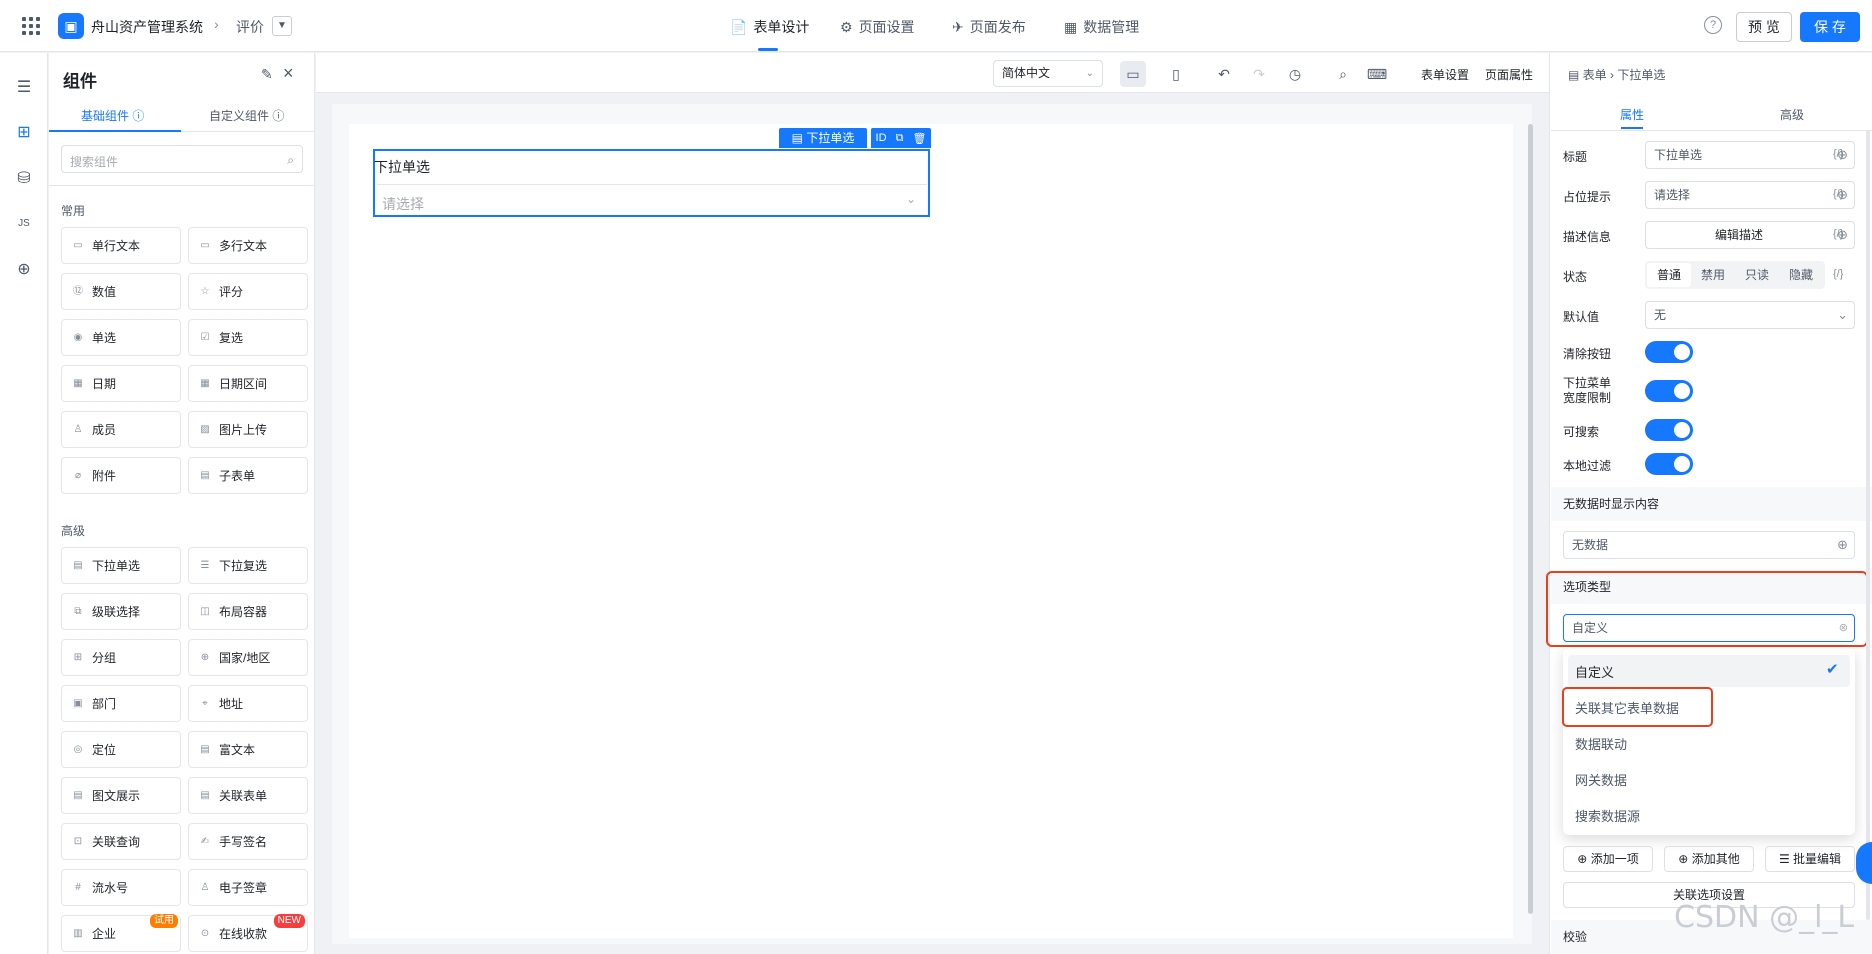 The height and width of the screenshot is (954, 1872). Describe the element at coordinates (248, 245) in the screenshot. I see `component-multi-text: ▭ 多行文本` at that location.